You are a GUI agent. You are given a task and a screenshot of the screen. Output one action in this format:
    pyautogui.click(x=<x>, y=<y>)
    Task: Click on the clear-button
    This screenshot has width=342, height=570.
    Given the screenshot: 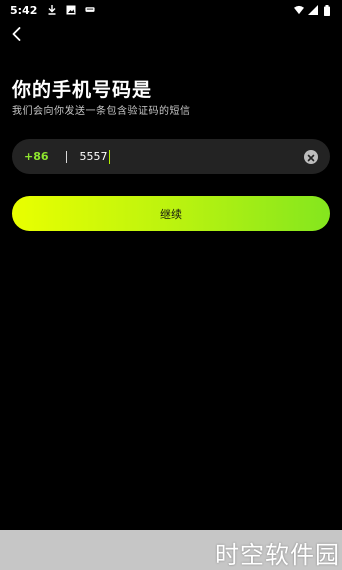 What is the action you would take?
    pyautogui.click(x=311, y=156)
    